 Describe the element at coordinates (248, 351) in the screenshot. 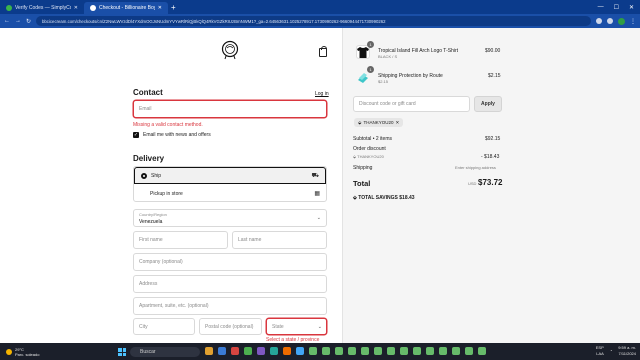

I see `chrome-icon` at that location.